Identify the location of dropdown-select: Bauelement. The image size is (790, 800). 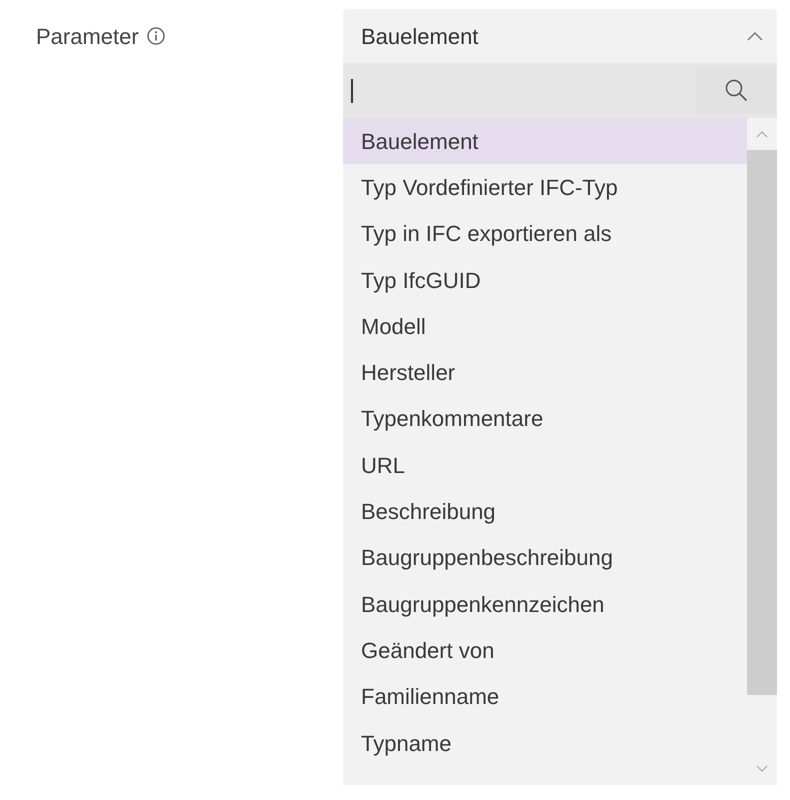
(560, 36).